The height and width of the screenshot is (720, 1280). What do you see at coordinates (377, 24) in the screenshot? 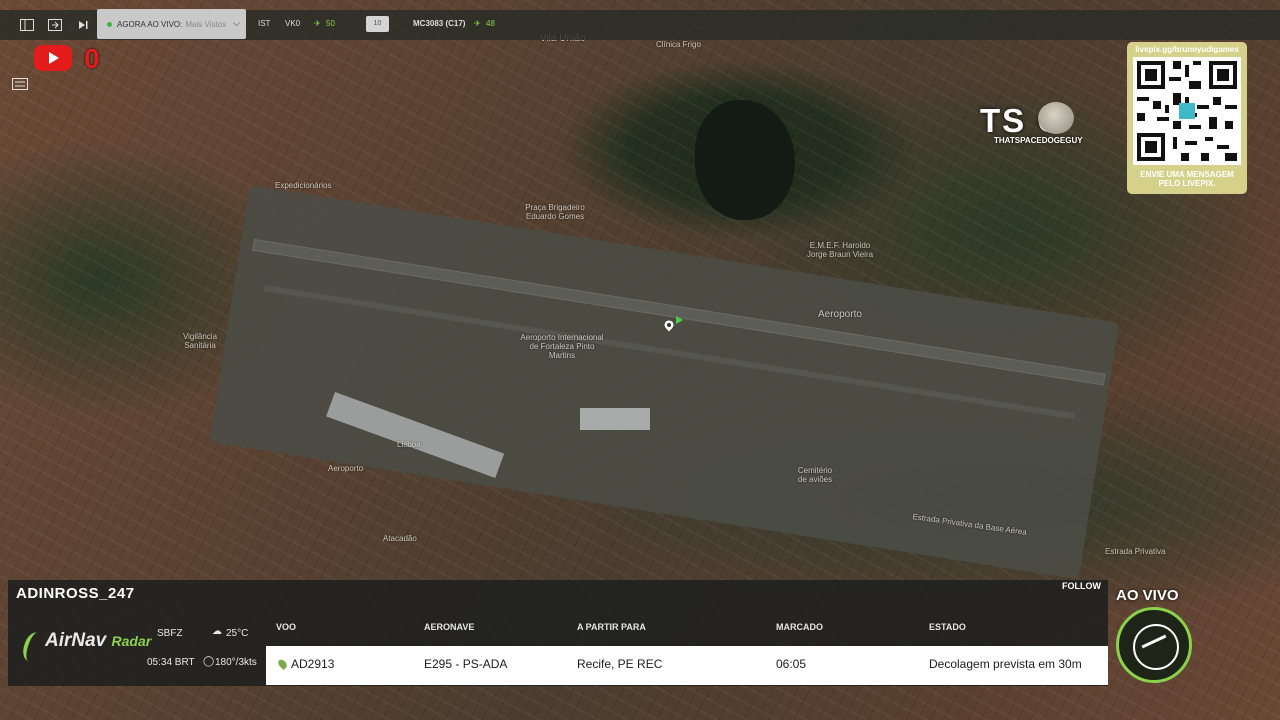
I see `toolbar-badge: 10` at bounding box center [377, 24].